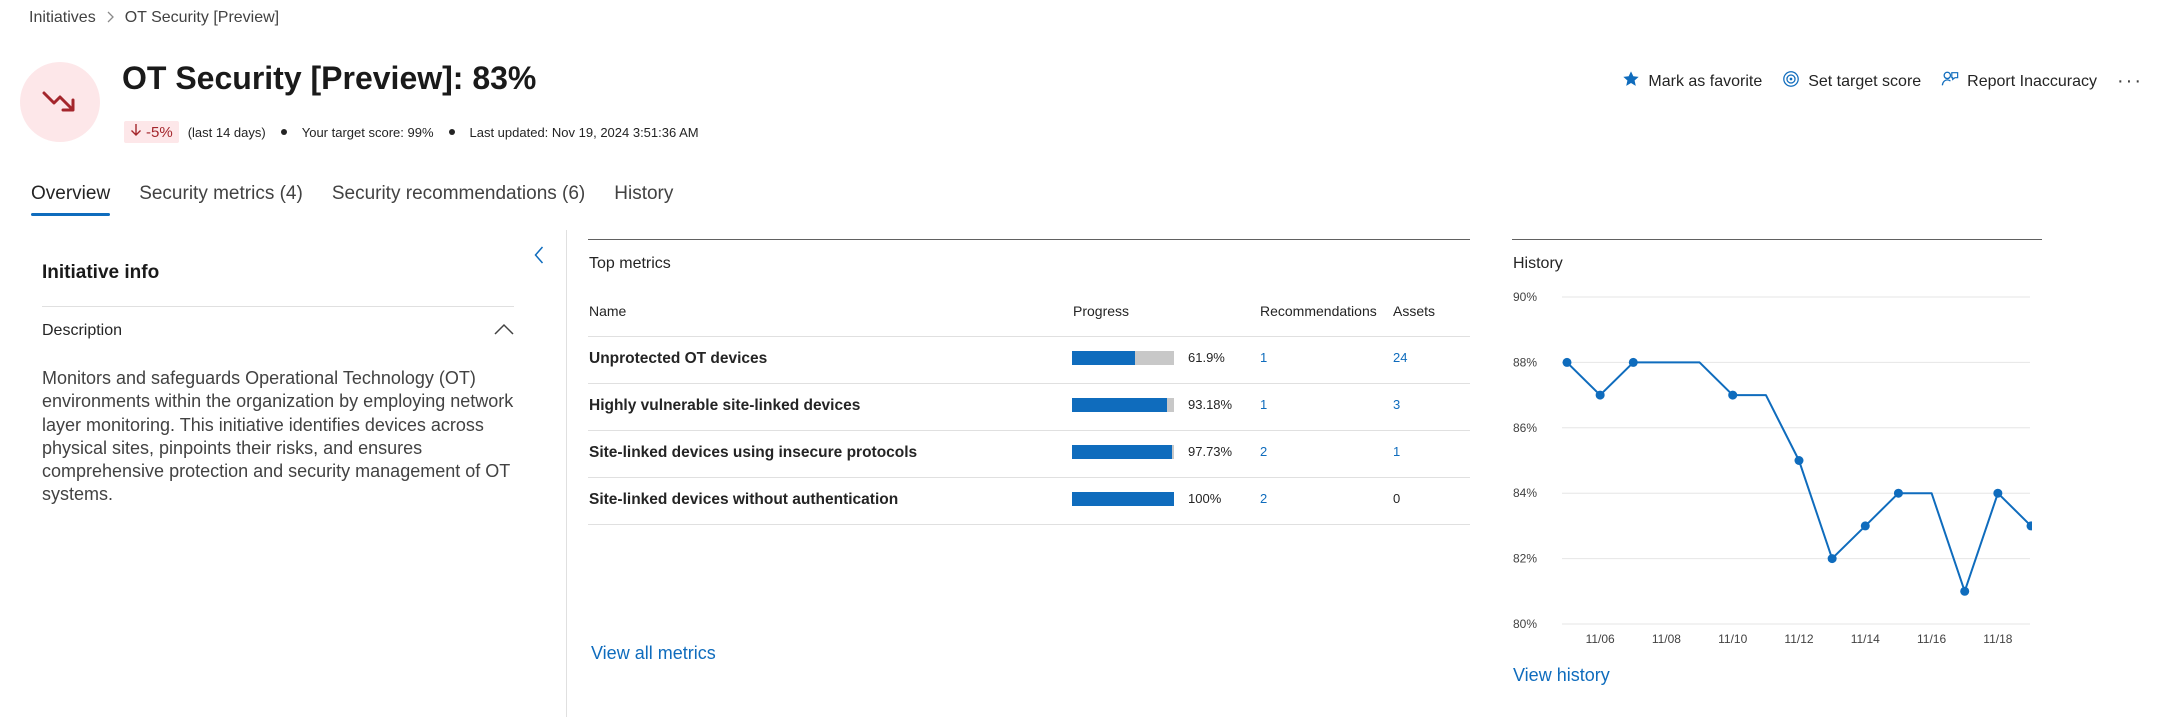 This screenshot has height=717, width=2165. Describe the element at coordinates (62, 18) in the screenshot. I see `breadcrumb-initiatives-link: Initiatives` at that location.